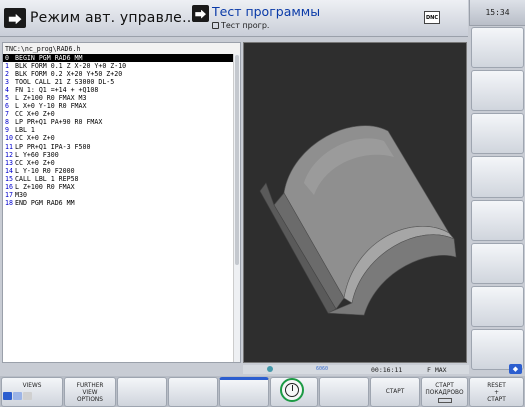 This screenshot has height=407, width=525. I want to click on program-line: 11 LP PR+Q1 IPA-3 F500, so click(118, 147).